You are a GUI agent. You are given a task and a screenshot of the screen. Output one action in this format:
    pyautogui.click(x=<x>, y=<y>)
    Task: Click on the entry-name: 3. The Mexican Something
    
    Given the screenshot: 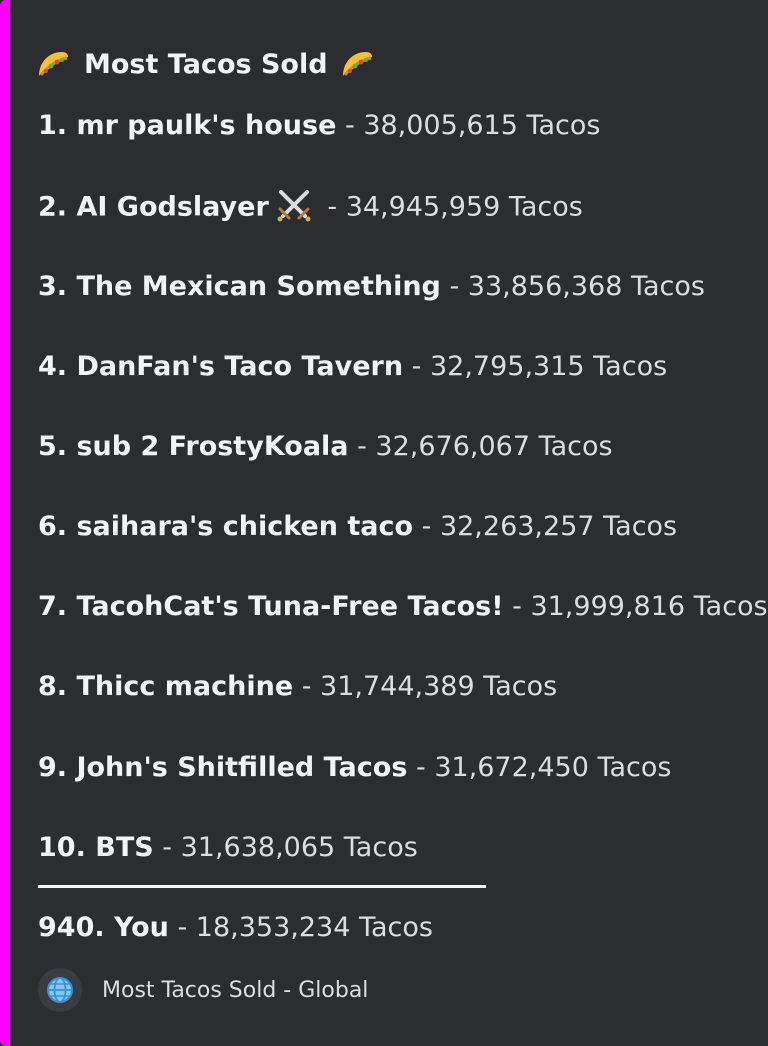 What is the action you would take?
    pyautogui.click(x=239, y=286)
    